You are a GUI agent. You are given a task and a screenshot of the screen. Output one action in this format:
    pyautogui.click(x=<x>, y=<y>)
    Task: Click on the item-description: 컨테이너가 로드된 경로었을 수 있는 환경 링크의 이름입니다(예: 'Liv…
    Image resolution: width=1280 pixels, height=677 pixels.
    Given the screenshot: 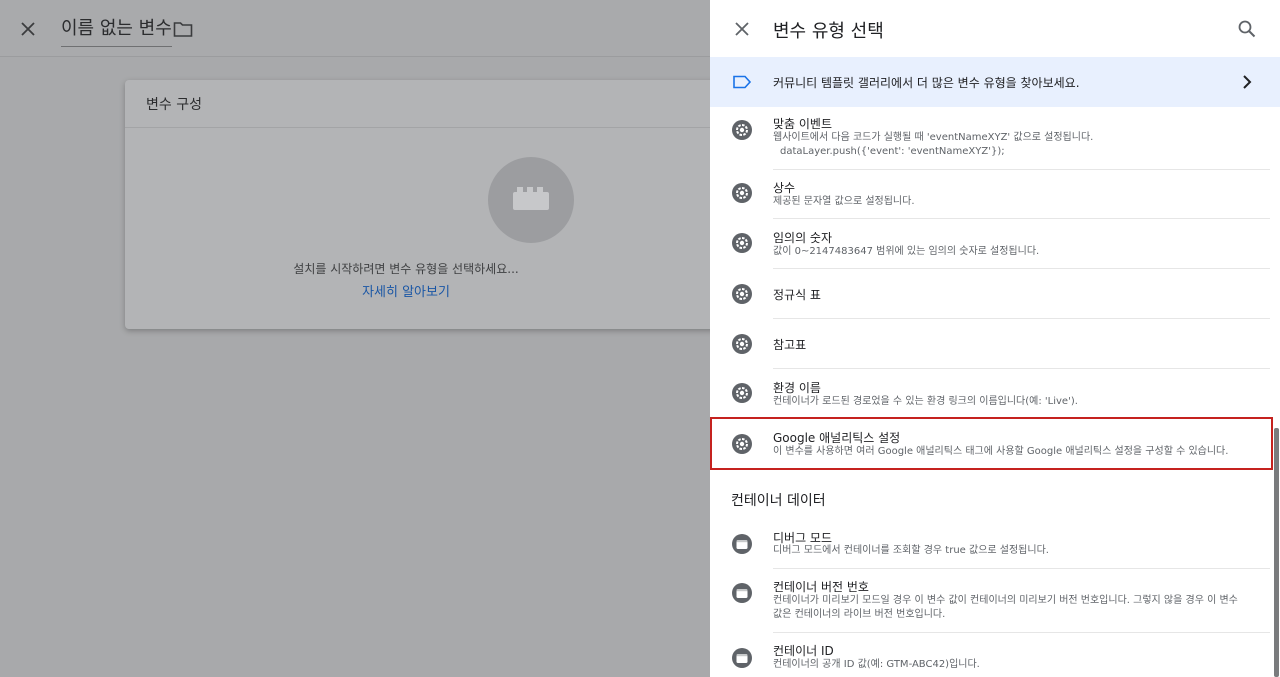 What is the action you would take?
    pyautogui.click(x=925, y=401)
    